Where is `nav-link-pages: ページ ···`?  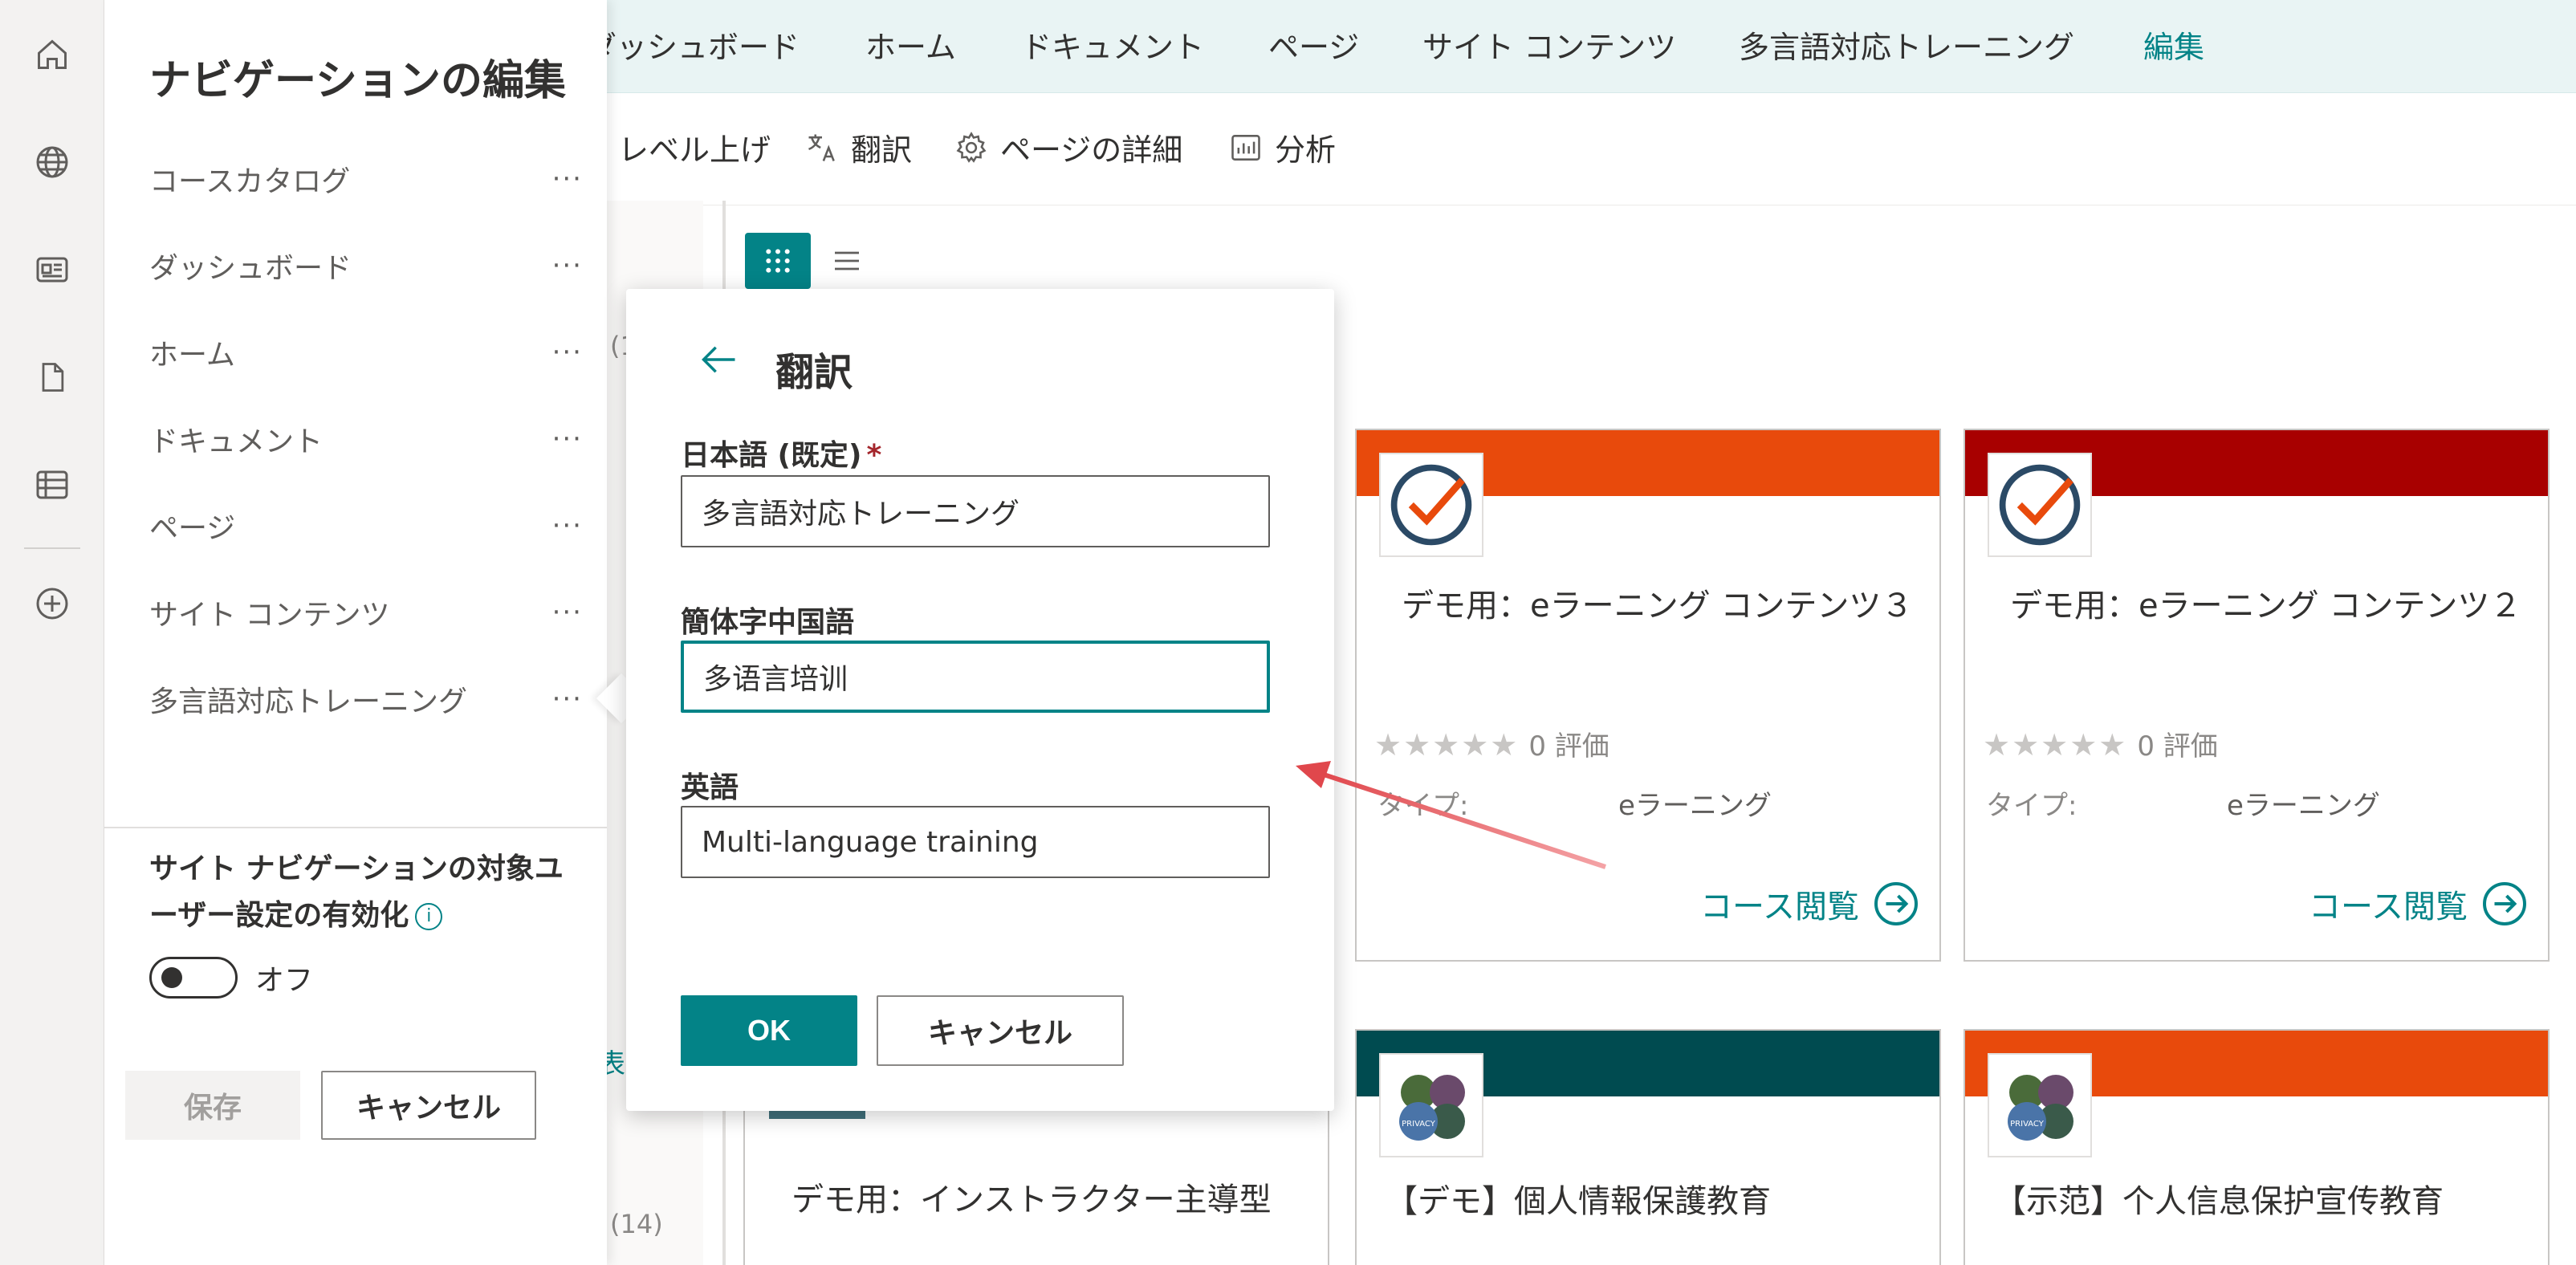
nav-link-pages: ページ ··· is located at coordinates (366, 526).